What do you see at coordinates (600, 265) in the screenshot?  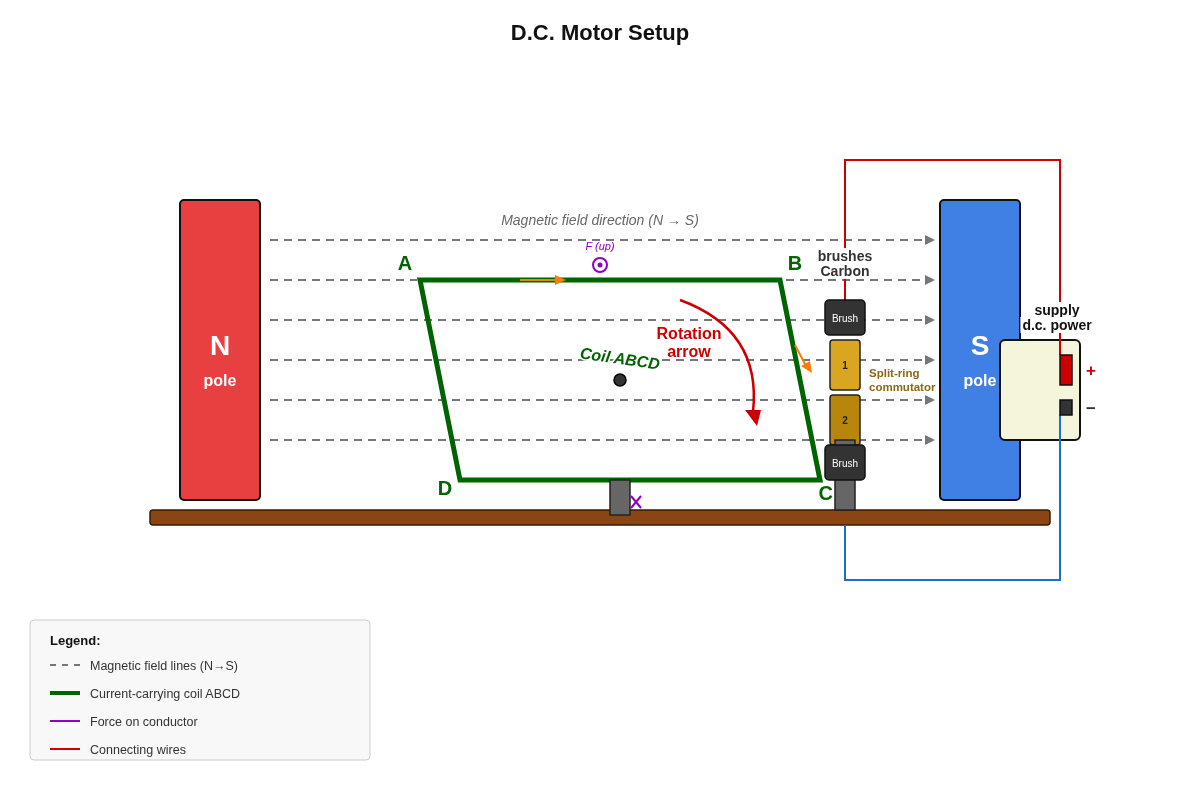 I see `dot-circle-icon` at bounding box center [600, 265].